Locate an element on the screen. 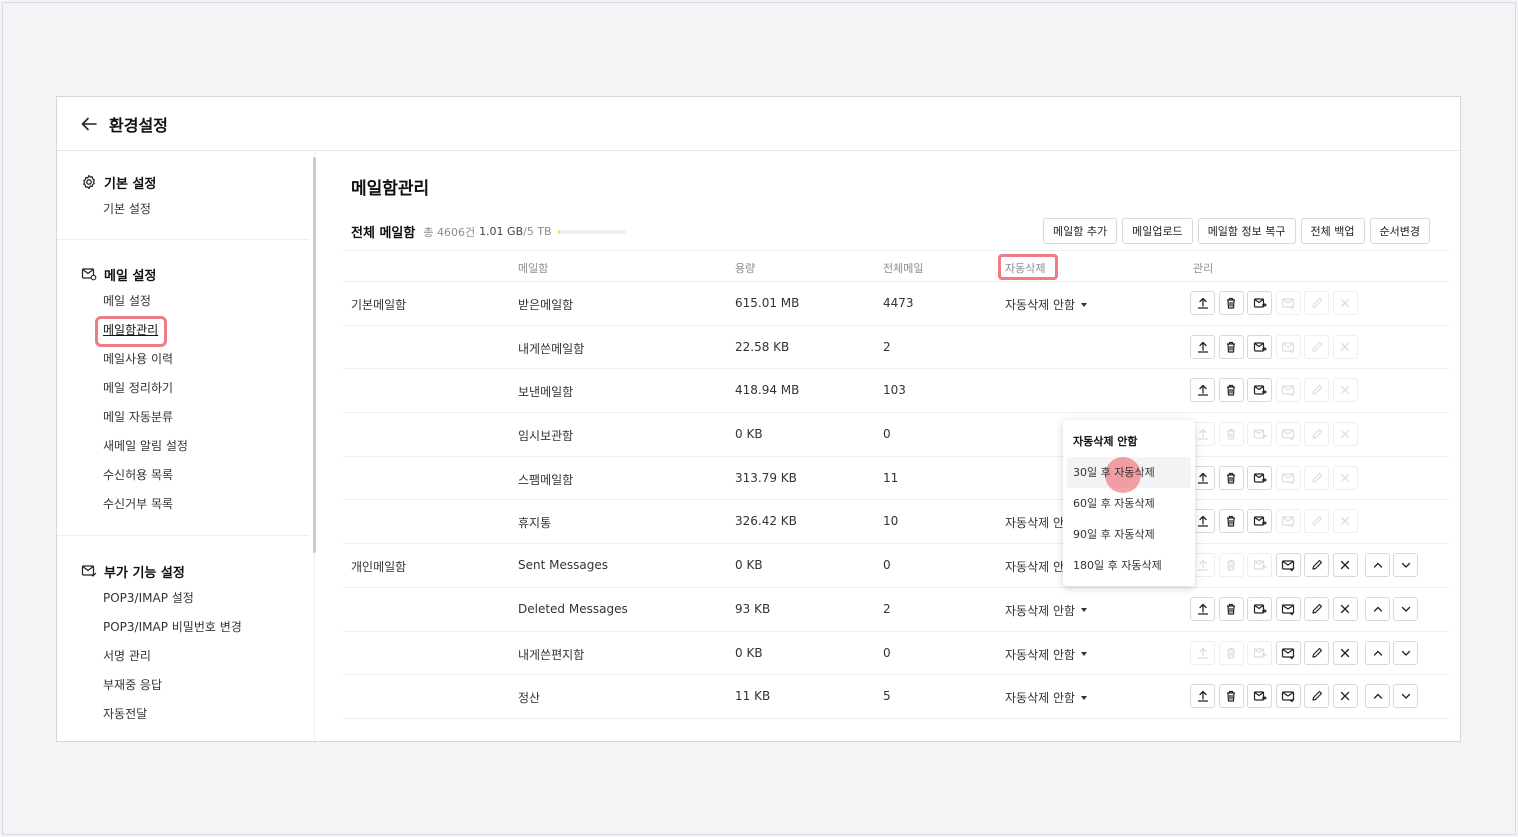 The image size is (1518, 837). sidebar-item-auto-forward: 자동전달 is located at coordinates (183, 714).